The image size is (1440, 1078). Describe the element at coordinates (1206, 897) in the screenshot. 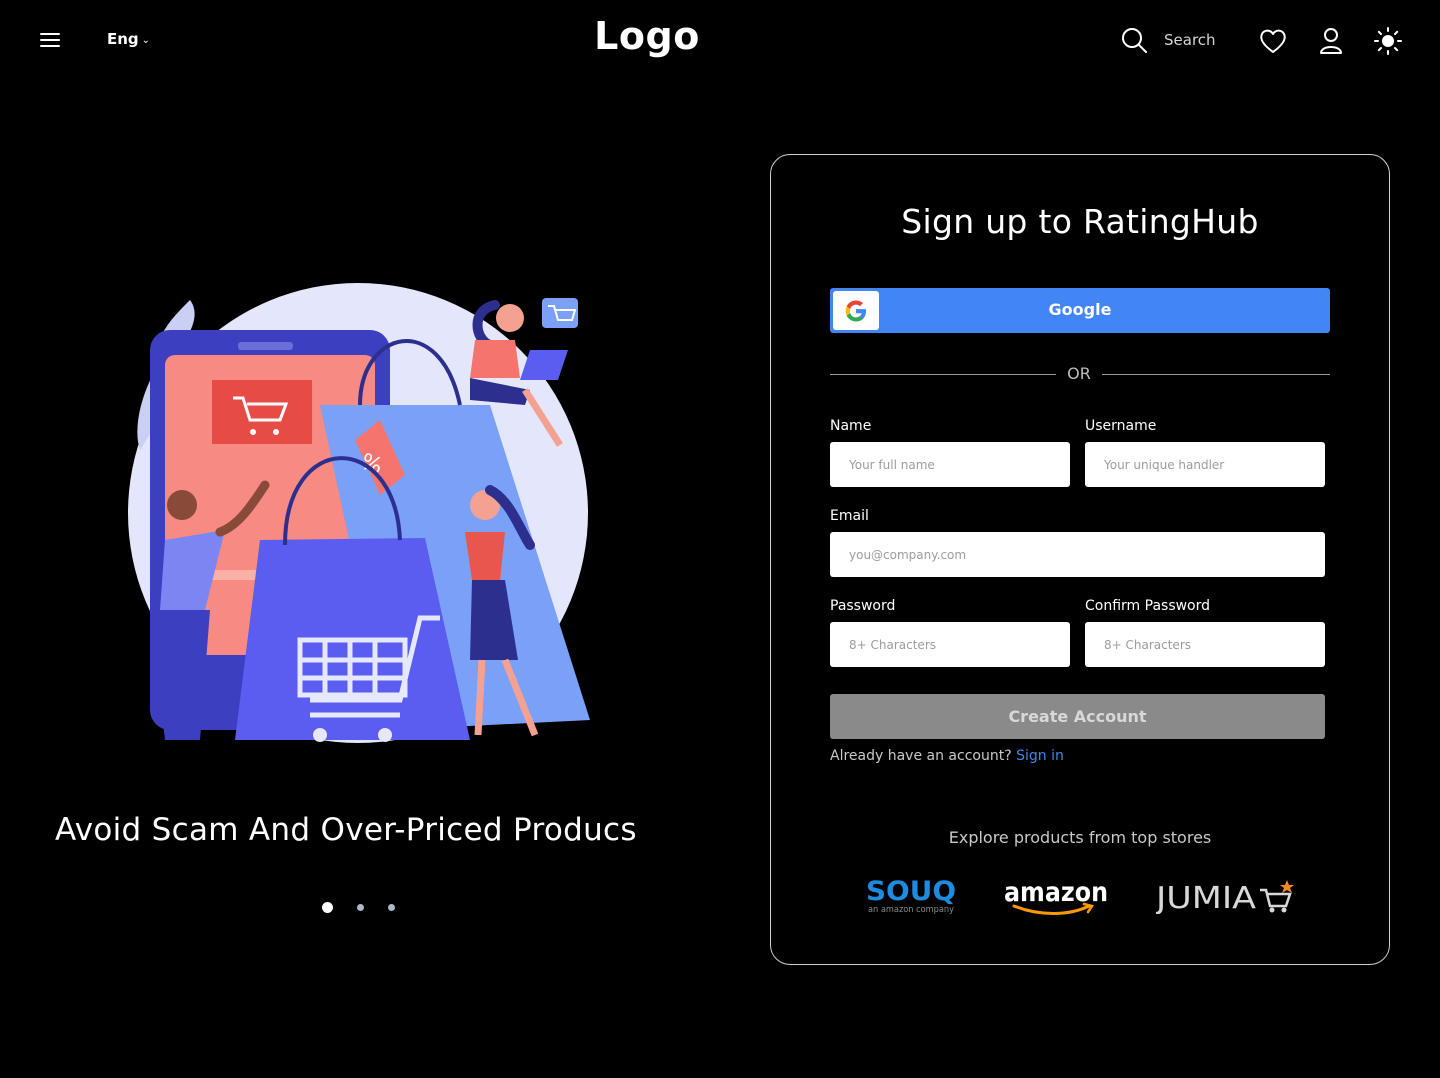

I see `jumia-logo-text: JUMIA` at that location.